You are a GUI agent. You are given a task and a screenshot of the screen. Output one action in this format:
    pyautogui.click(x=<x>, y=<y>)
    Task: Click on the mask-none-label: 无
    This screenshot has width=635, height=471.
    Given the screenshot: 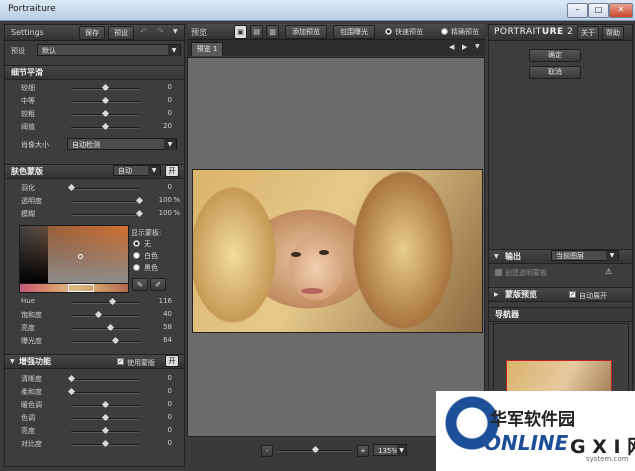 What is the action you would take?
    pyautogui.click(x=147, y=244)
    